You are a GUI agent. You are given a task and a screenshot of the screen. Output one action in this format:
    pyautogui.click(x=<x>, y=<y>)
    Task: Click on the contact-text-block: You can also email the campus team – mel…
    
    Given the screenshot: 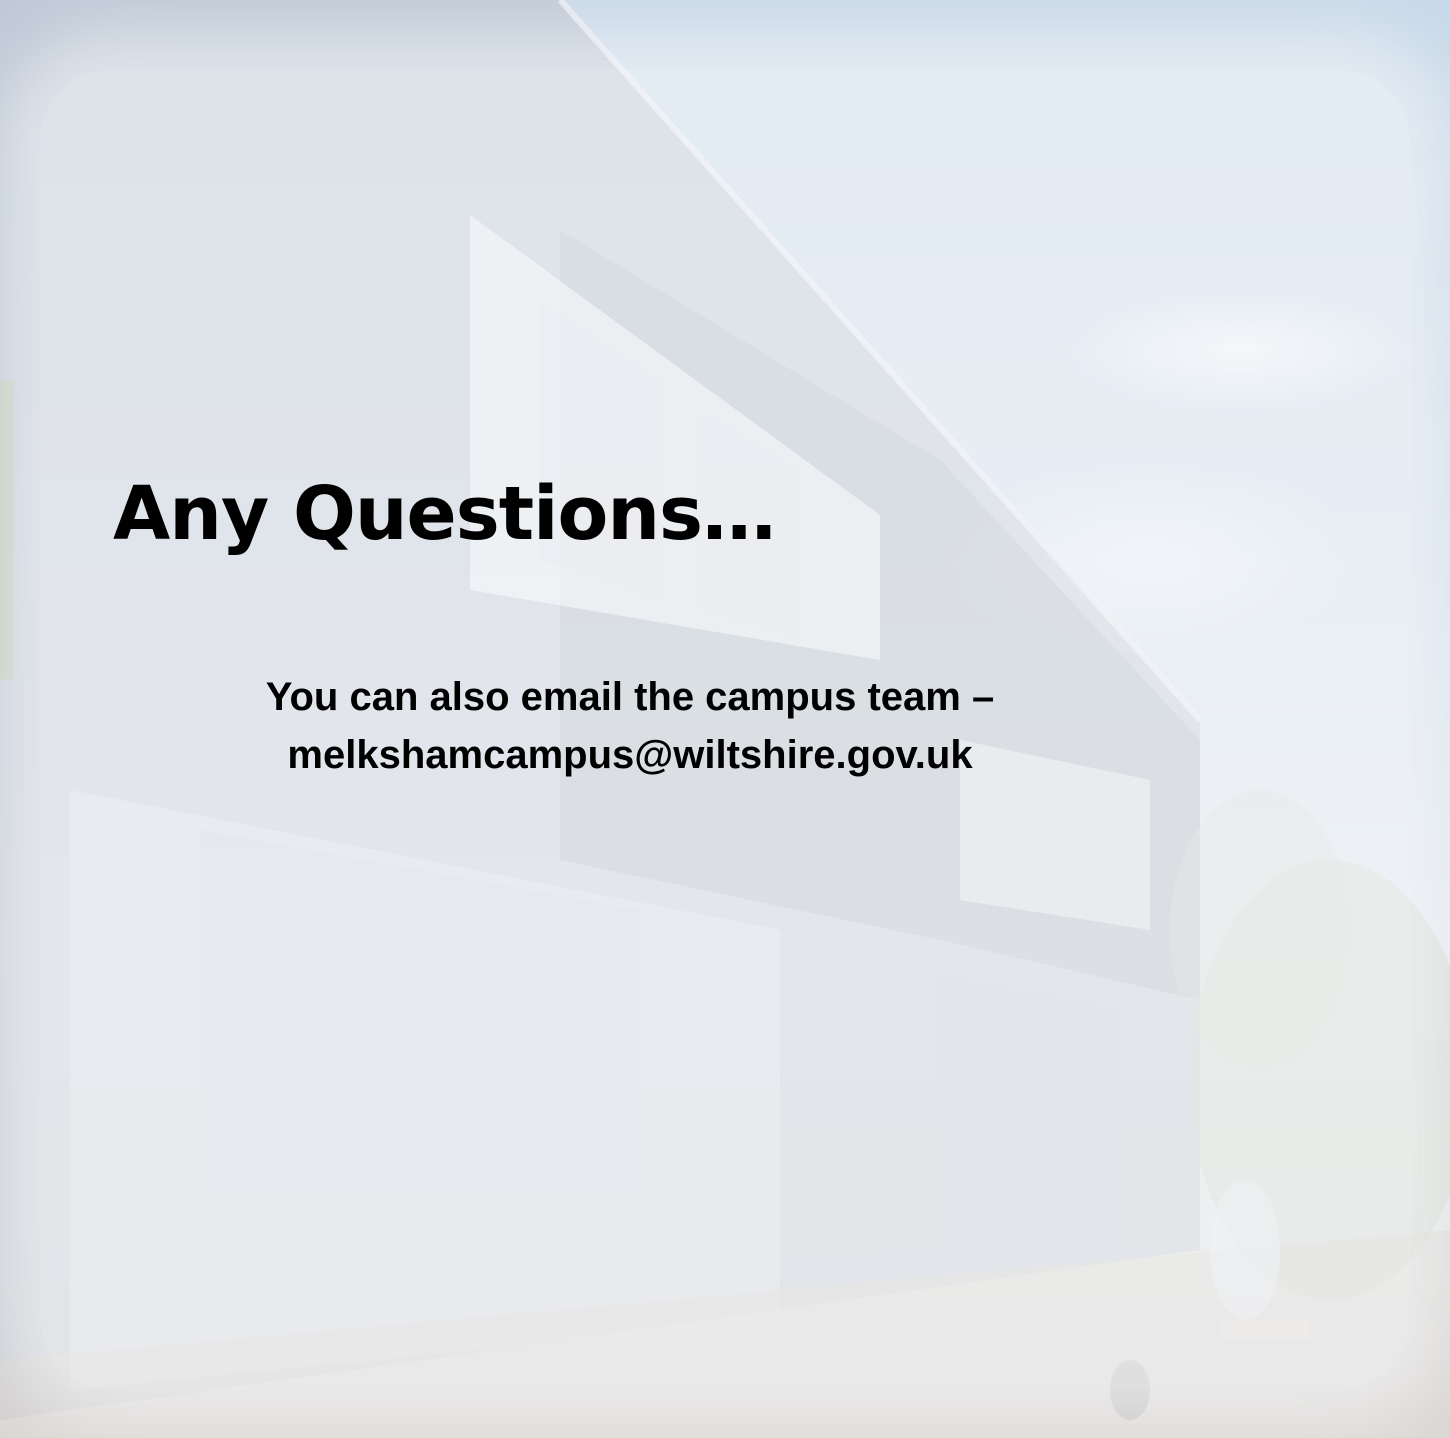 What is the action you would take?
    pyautogui.click(x=630, y=726)
    